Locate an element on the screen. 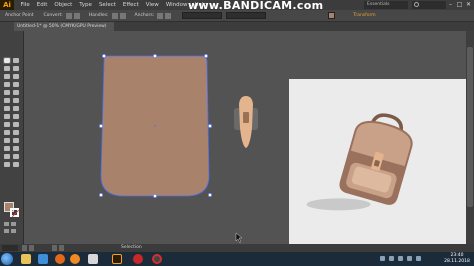 This screenshot has height=266, width=474. yandex-icon is located at coordinates (93, 259).